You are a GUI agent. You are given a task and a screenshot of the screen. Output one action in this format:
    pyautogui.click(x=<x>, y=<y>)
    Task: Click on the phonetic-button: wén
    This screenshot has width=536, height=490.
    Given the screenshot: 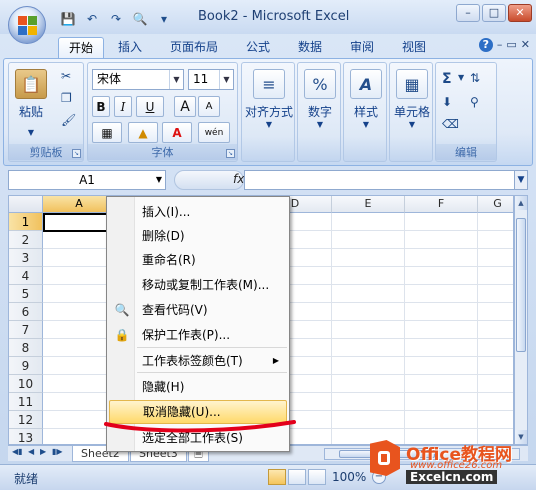 What is the action you would take?
    pyautogui.click(x=214, y=132)
    